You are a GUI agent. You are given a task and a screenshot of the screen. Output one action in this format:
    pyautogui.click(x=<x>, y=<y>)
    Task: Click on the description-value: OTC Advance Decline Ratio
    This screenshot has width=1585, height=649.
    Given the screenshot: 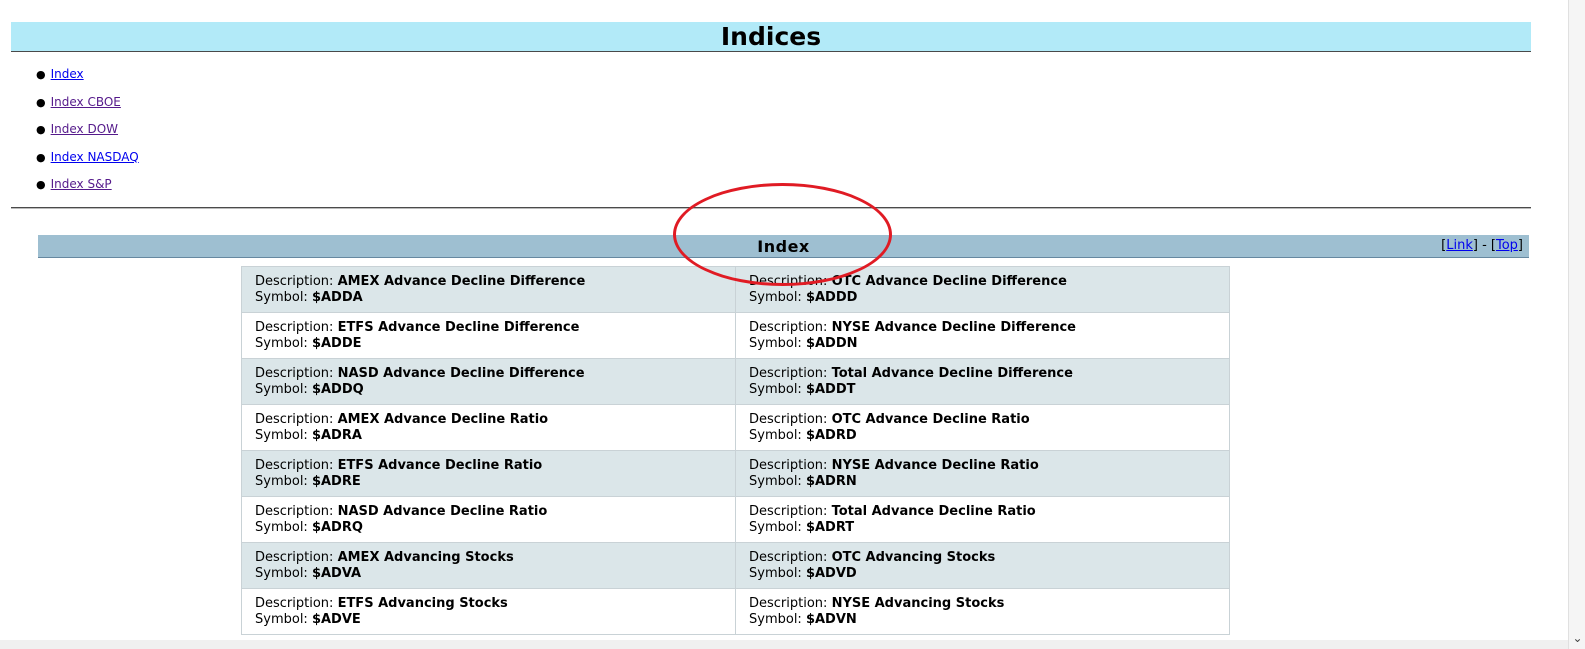 What is the action you would take?
    pyautogui.click(x=930, y=419)
    